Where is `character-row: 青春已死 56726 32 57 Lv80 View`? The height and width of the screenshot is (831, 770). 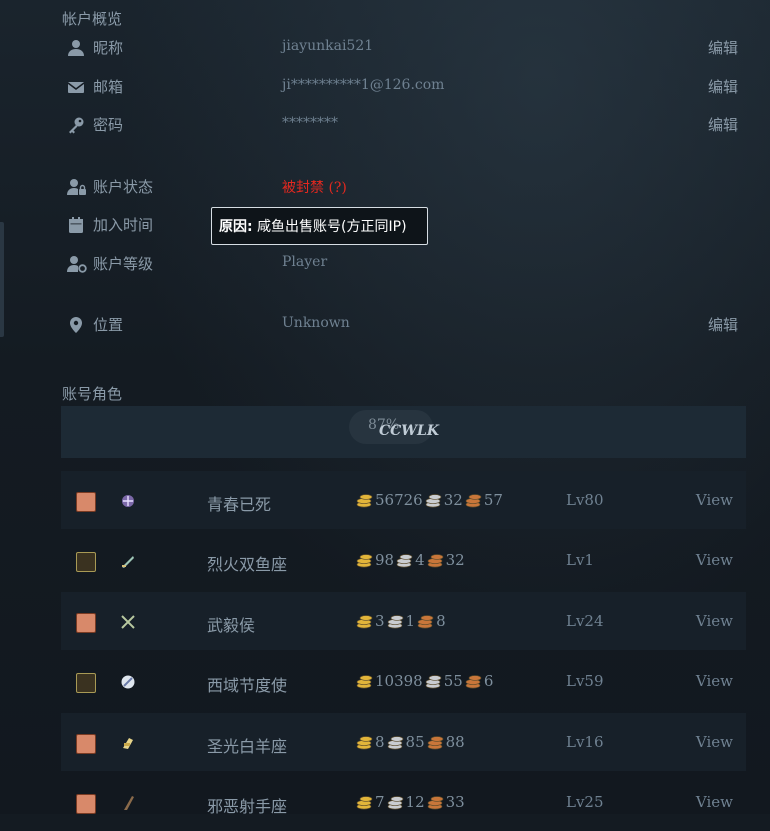 character-row: 青春已死 56726 32 57 Lv80 View is located at coordinates (403, 500).